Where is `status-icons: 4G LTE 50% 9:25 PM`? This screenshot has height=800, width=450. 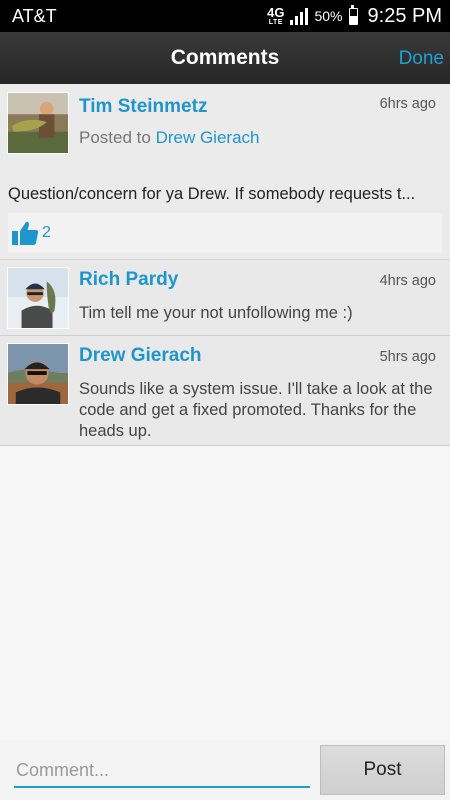
status-icons: 4G LTE 50% 9:25 PM is located at coordinates (354, 16).